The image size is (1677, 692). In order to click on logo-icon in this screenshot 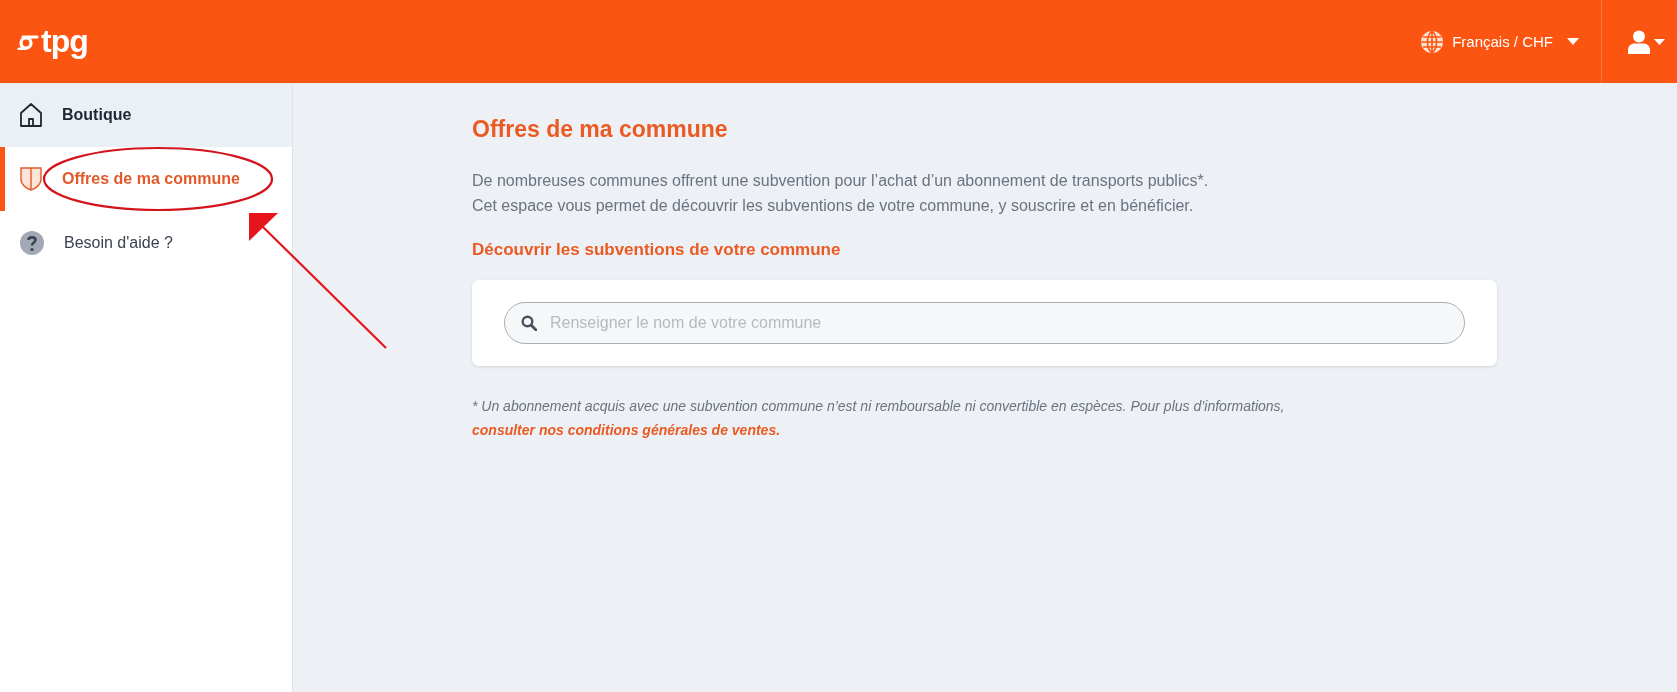, I will do `click(28, 41)`.